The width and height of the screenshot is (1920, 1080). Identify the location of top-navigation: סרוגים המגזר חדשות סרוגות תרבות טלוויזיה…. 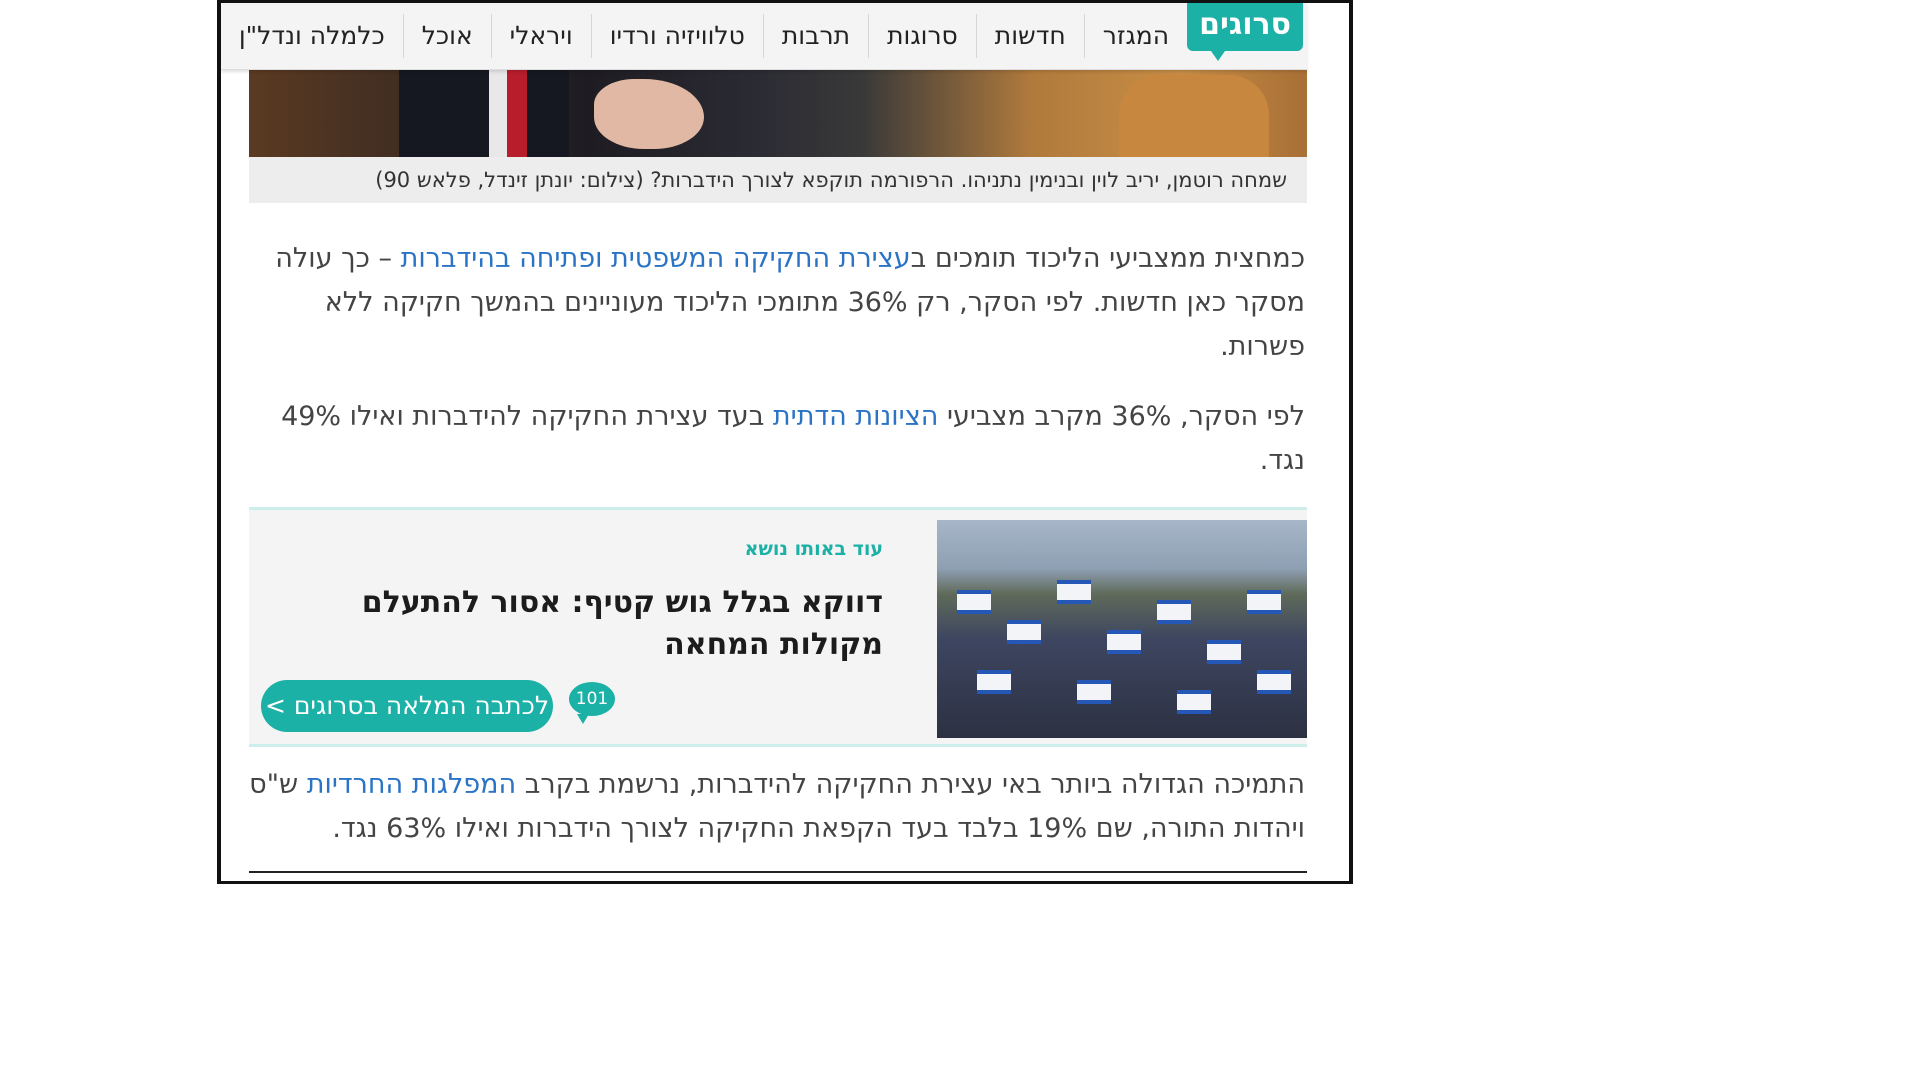
(764, 36).